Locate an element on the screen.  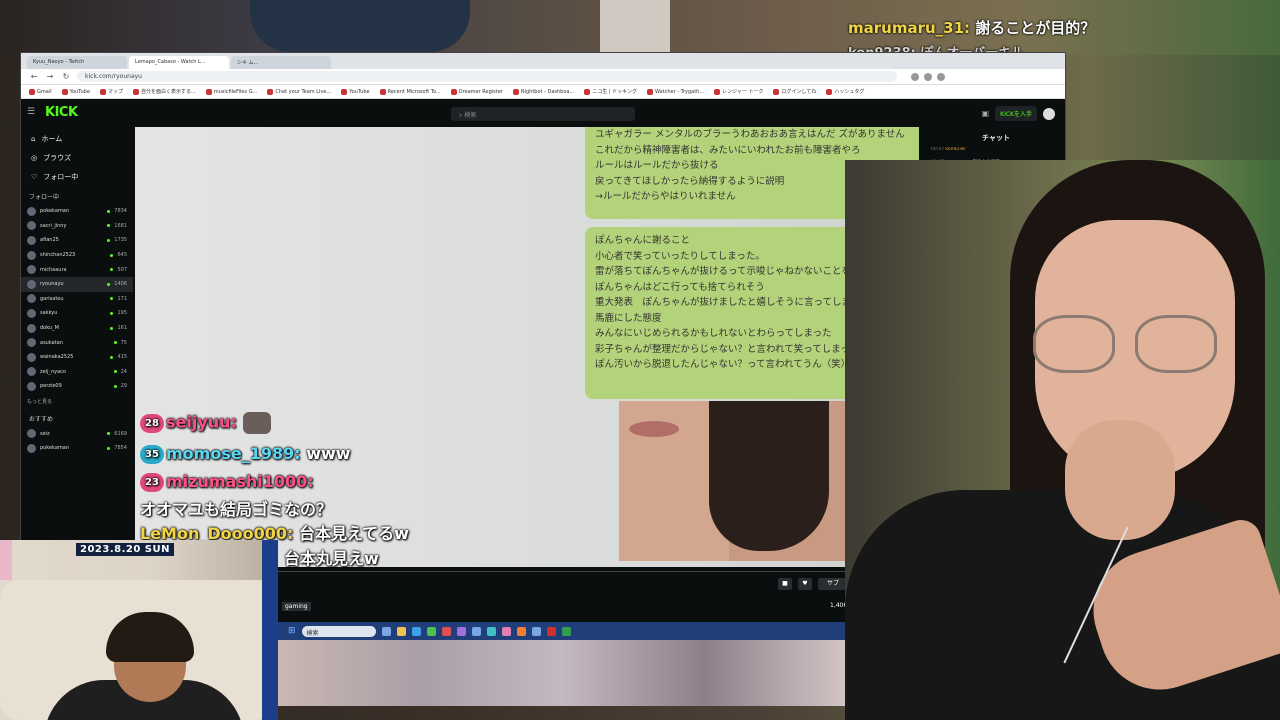
following-channel: doku_M 161 is located at coordinates (77, 328).